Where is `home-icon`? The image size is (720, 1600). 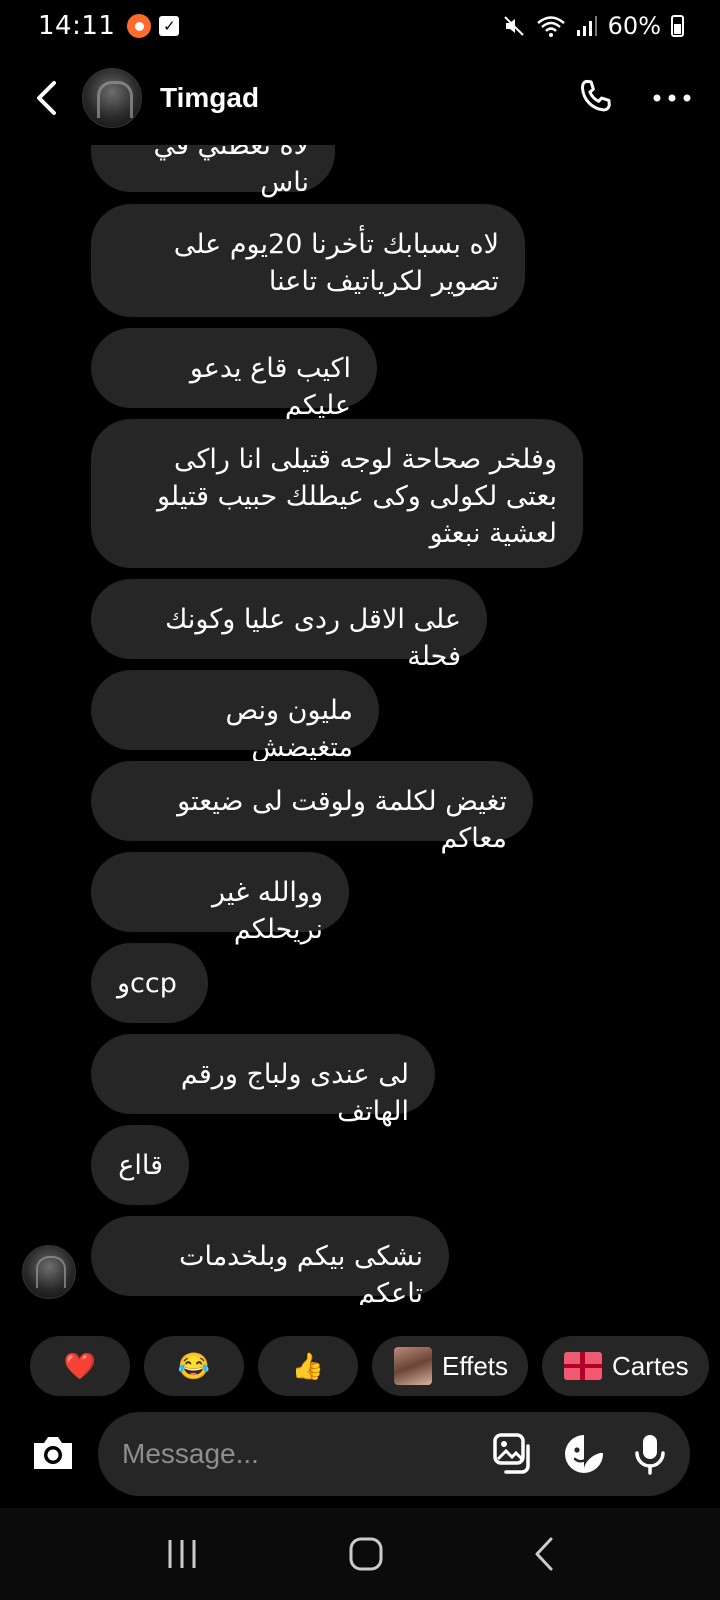 home-icon is located at coordinates (366, 1554).